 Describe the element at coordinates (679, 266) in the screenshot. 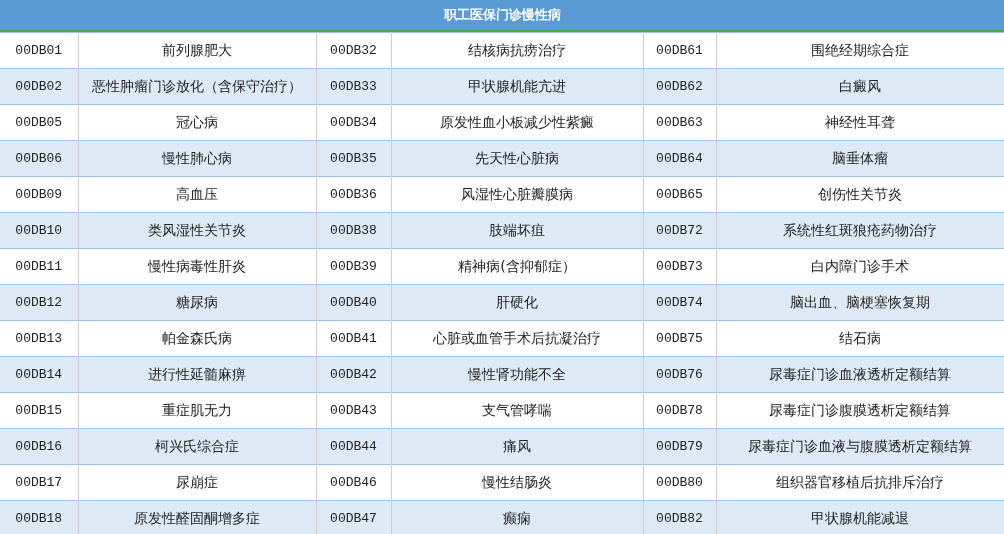

I see `disease-code-cell: 00DB73` at that location.